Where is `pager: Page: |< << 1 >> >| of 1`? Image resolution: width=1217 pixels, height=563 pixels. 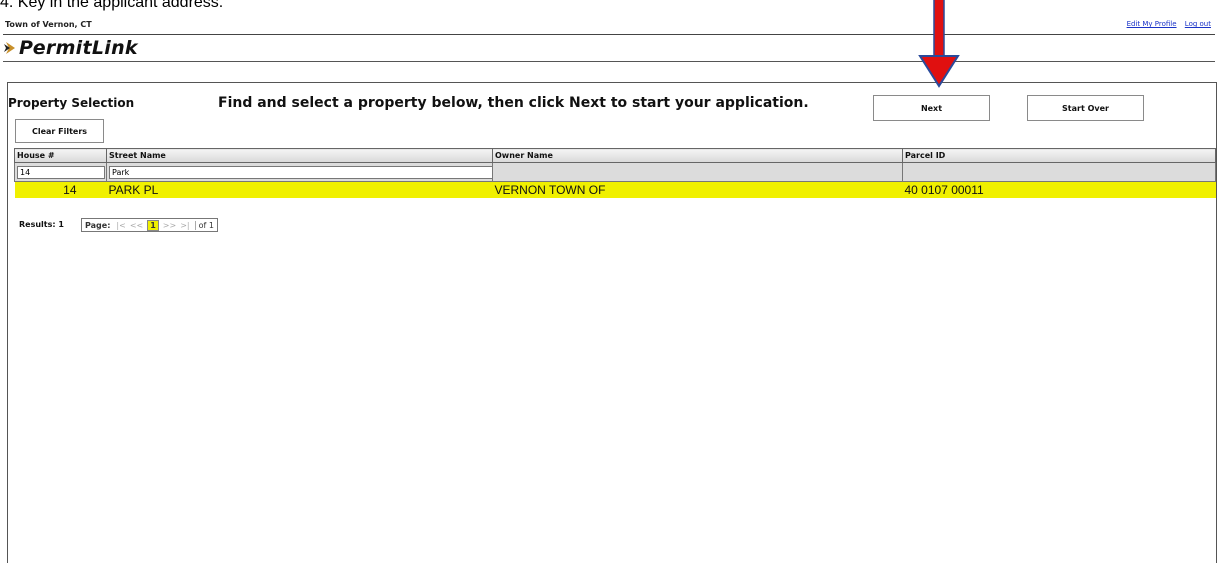 pager: Page: |< << 1 >> >| of 1 is located at coordinates (149, 225).